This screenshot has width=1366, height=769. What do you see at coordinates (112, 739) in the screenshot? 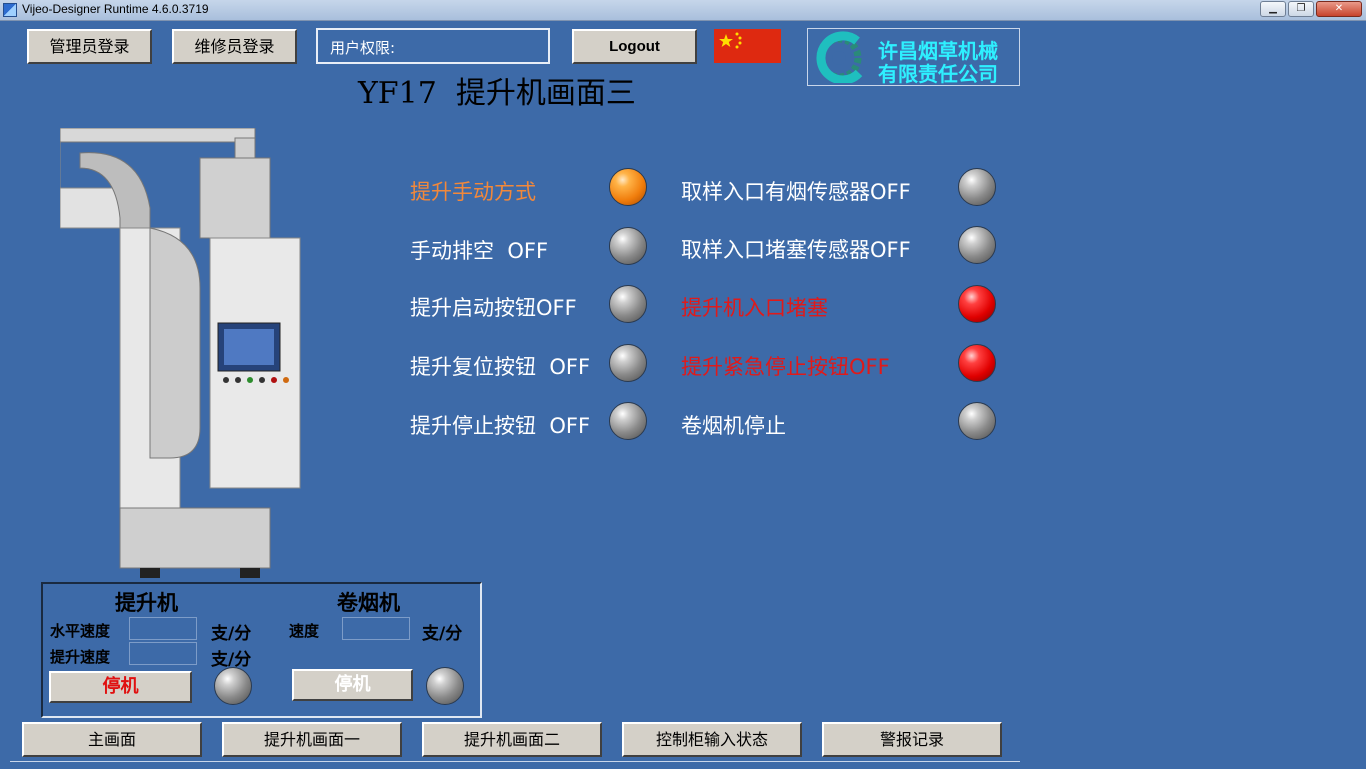
I see `nav-main-button: 主画面` at bounding box center [112, 739].